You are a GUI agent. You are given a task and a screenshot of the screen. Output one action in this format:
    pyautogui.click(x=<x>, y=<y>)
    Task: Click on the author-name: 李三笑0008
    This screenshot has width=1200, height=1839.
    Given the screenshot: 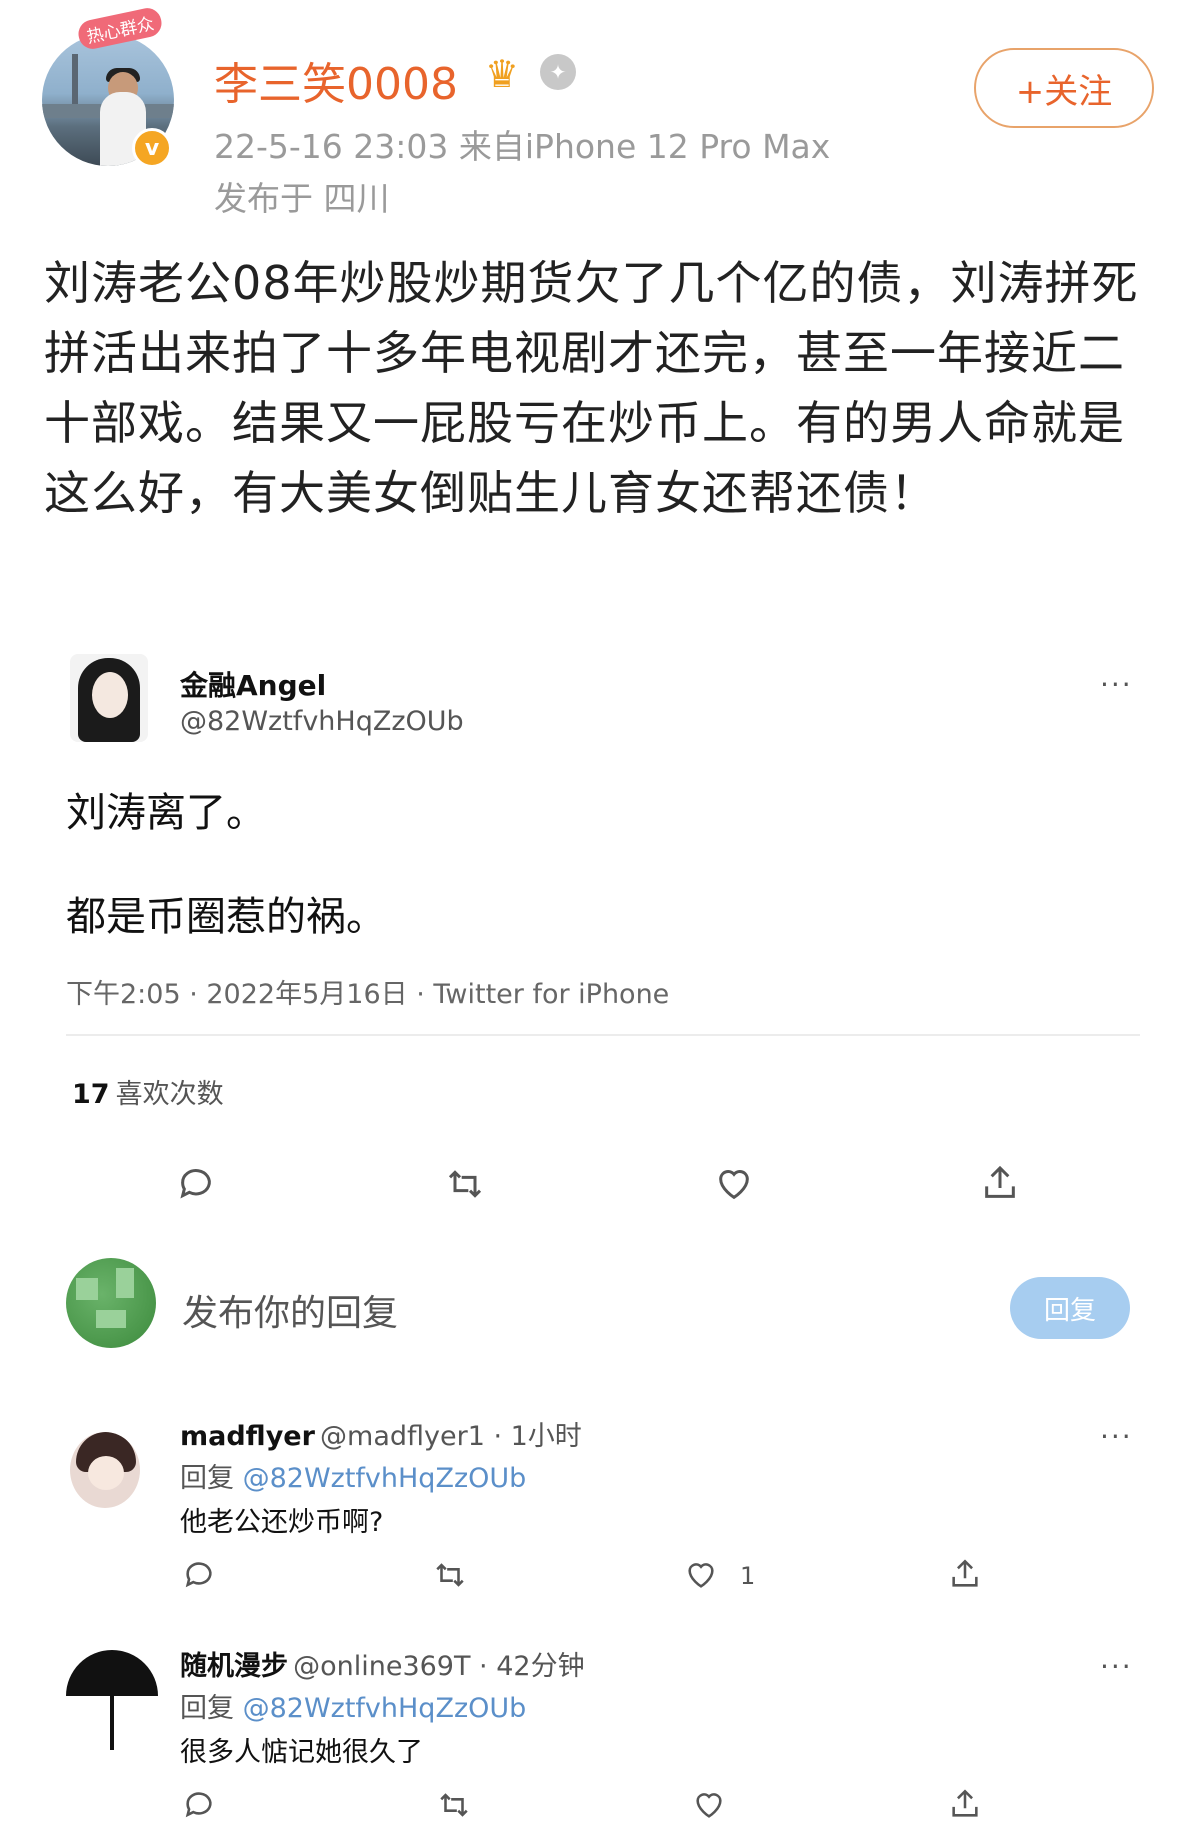 What is the action you would take?
    pyautogui.click(x=336, y=80)
    